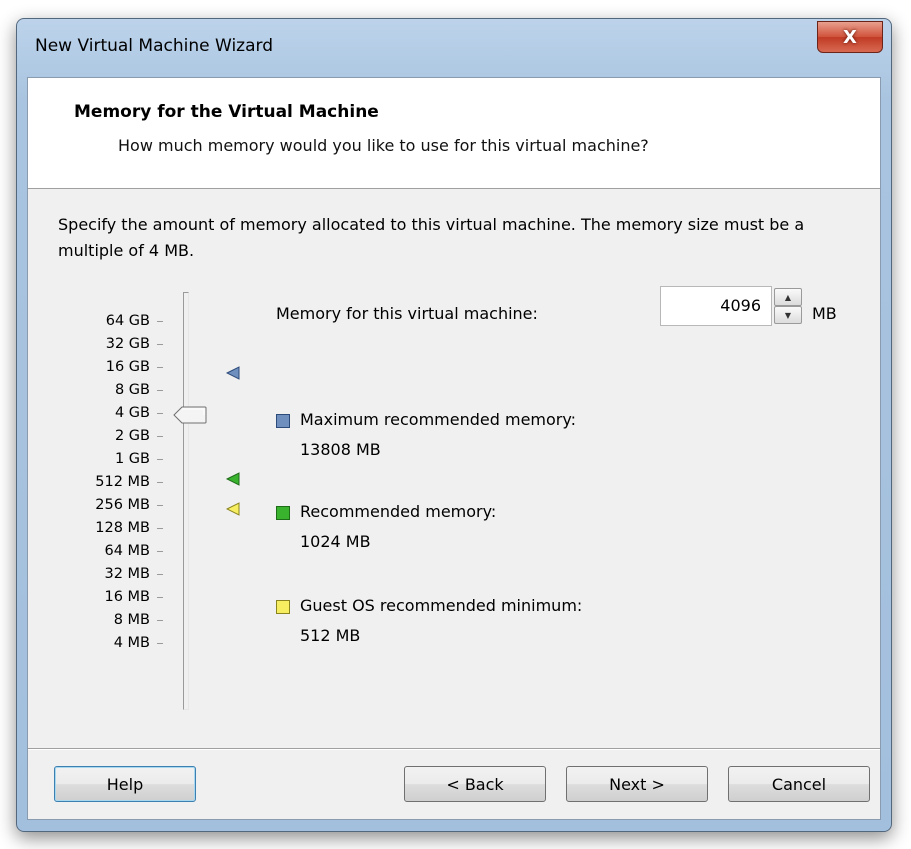  What do you see at coordinates (127, 574) in the screenshot?
I see `scale-label-32mb: 32 MB` at bounding box center [127, 574].